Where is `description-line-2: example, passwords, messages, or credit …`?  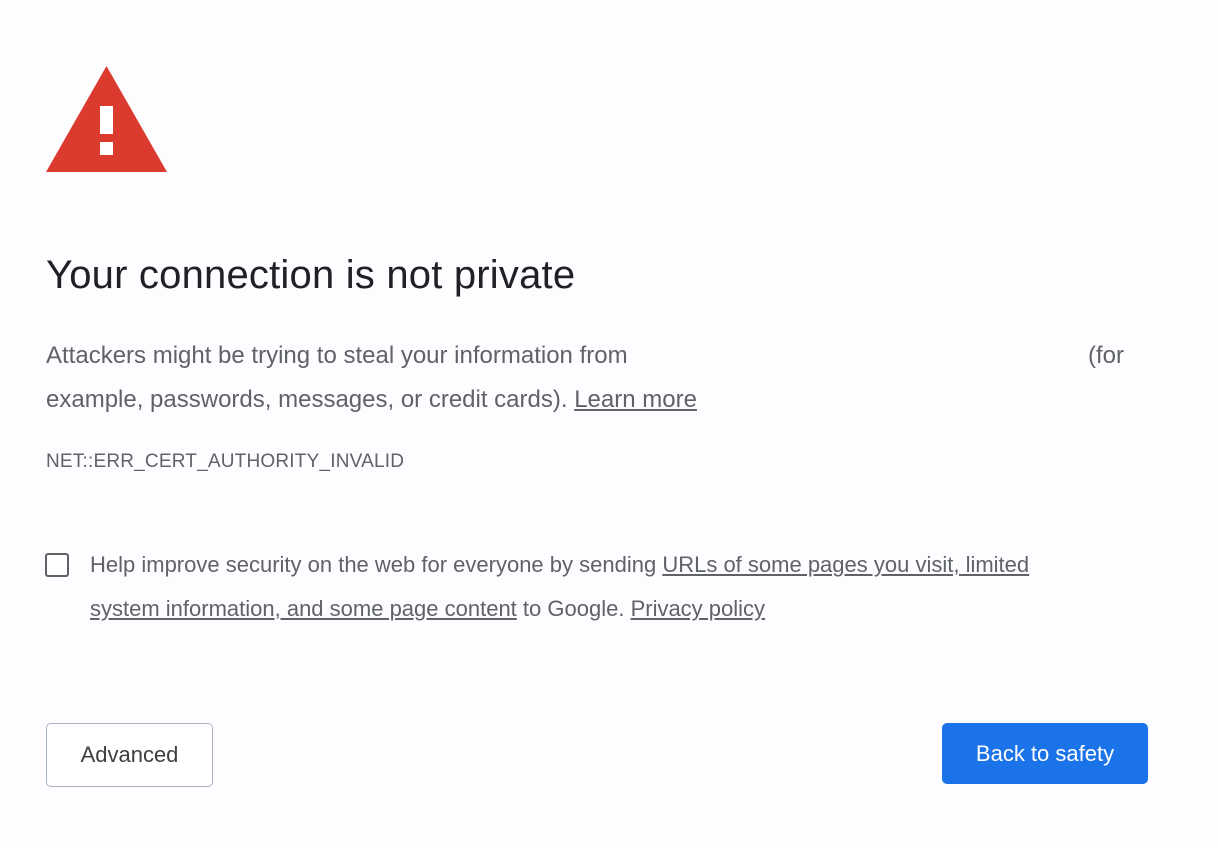 description-line-2: example, passwords, messages, or credit … is located at coordinates (591, 400).